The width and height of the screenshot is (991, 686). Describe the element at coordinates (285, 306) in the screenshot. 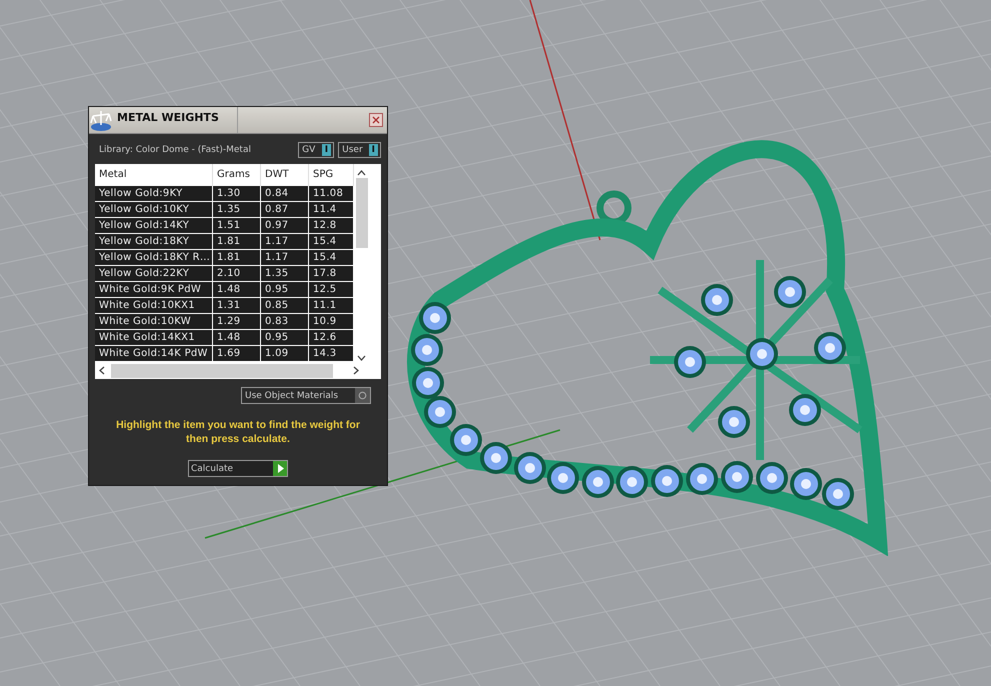

I see `table-cell: 0.85` at that location.